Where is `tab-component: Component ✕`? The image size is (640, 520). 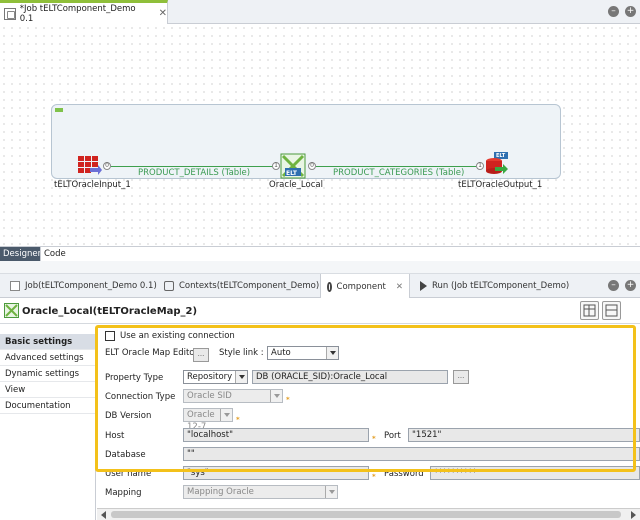 tab-component: Component ✕ is located at coordinates (365, 286).